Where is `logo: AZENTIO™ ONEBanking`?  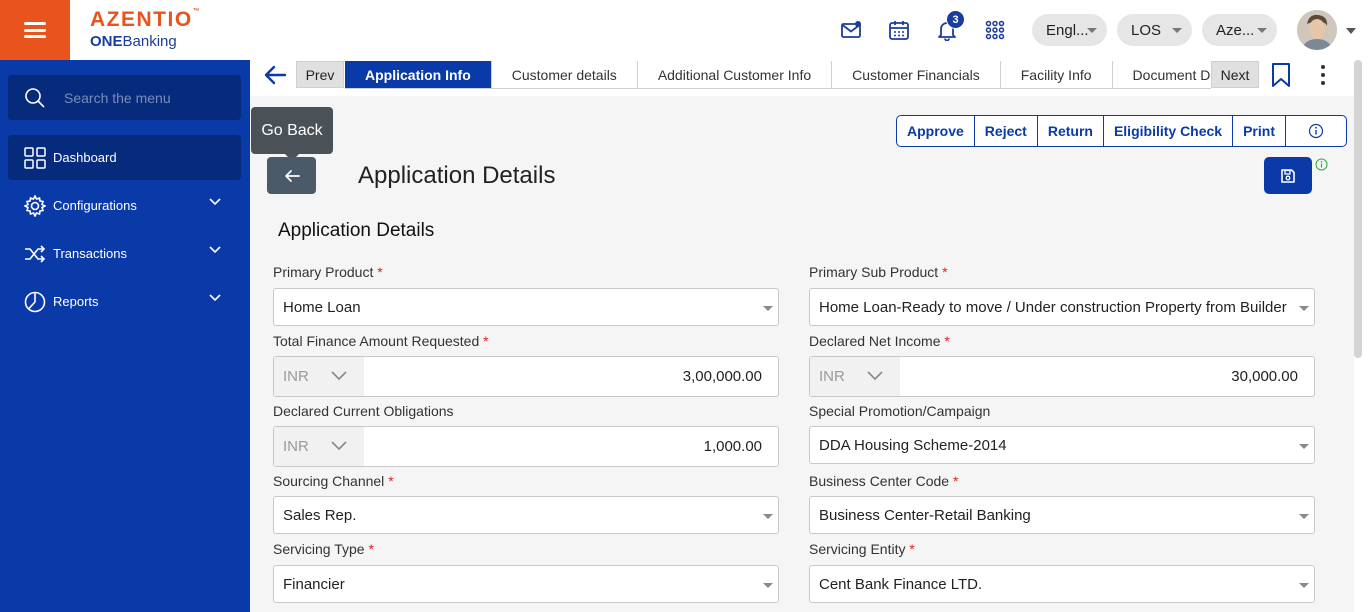 logo: AZENTIO™ ONEBanking is located at coordinates (145, 29).